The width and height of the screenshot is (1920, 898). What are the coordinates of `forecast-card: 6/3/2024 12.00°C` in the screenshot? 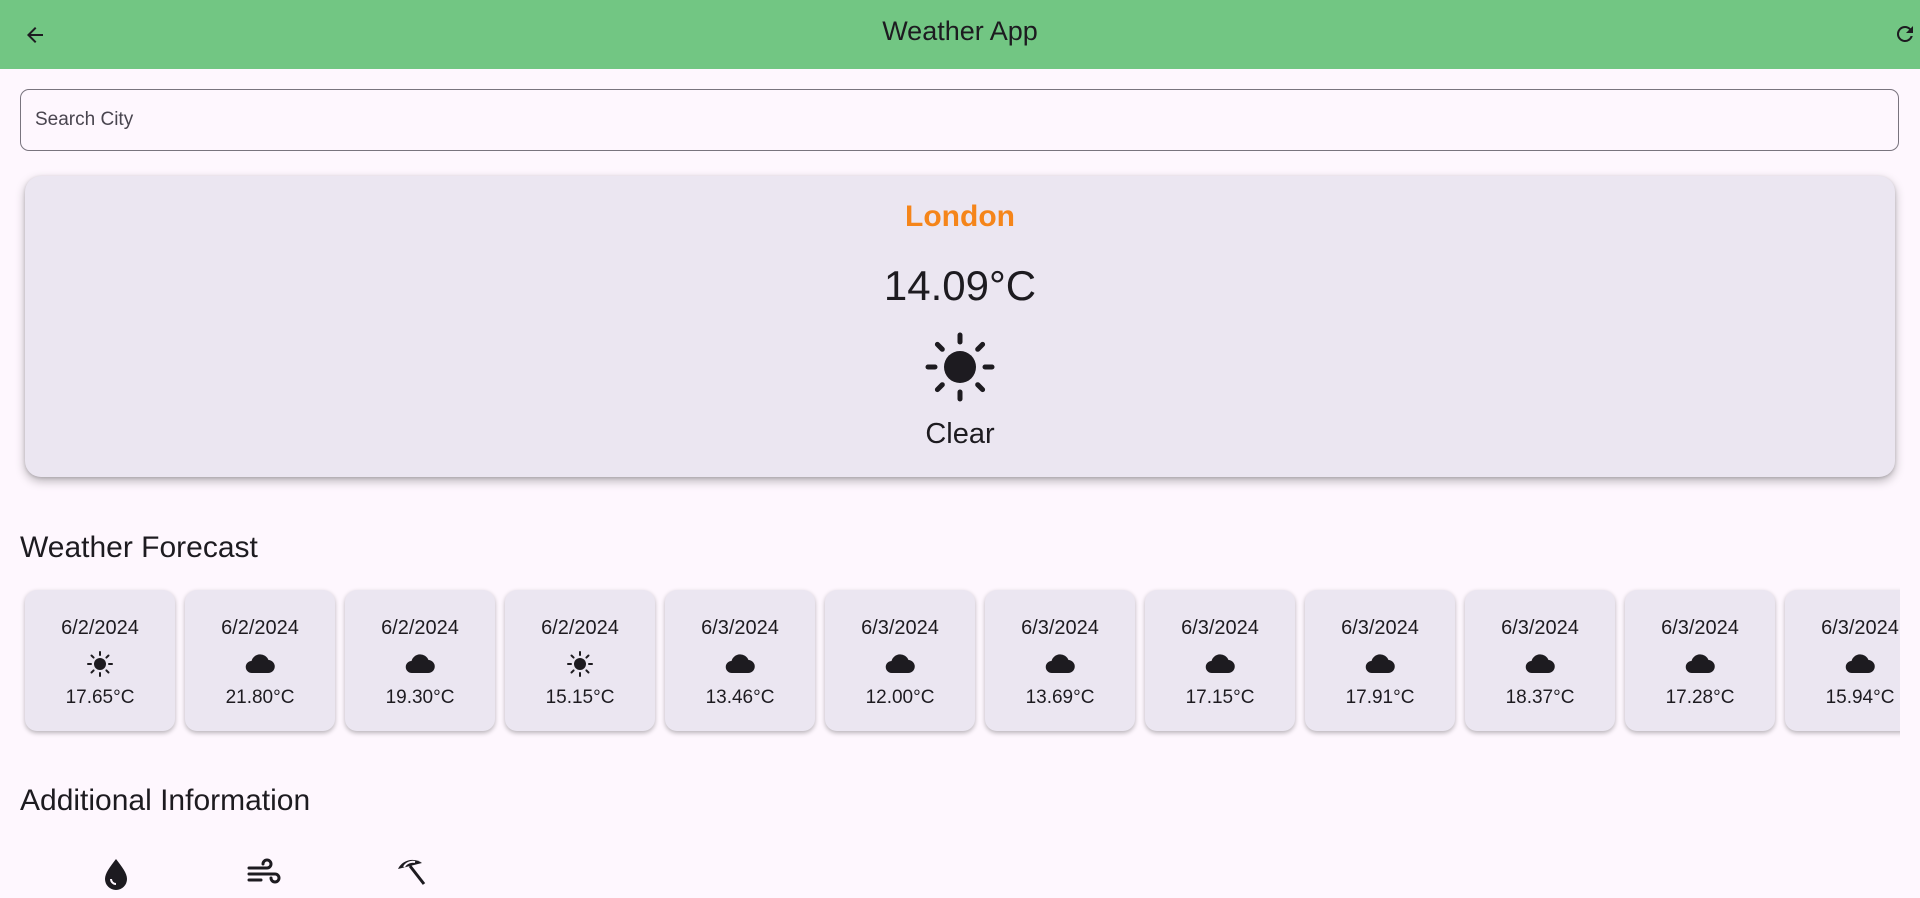 It's located at (900, 660).